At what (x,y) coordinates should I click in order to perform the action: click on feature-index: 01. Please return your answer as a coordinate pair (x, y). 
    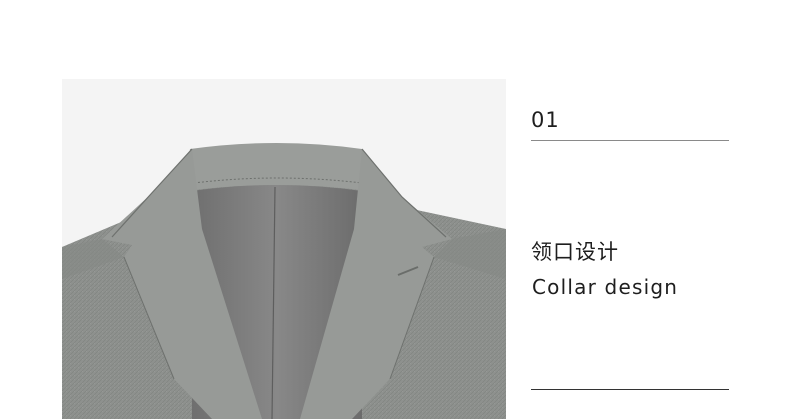
    Looking at the image, I should click on (545, 120).